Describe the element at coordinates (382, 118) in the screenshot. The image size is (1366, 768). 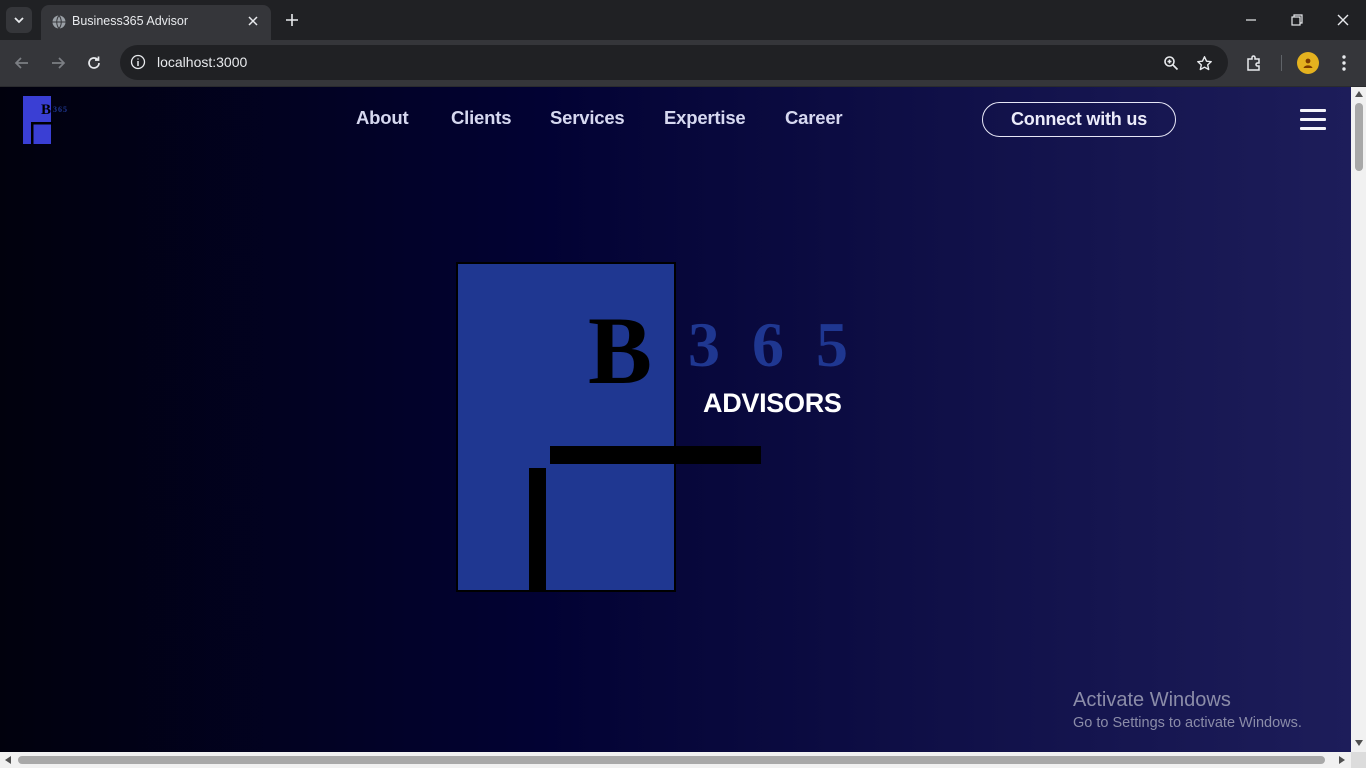
I see `nav-link-about: About` at that location.